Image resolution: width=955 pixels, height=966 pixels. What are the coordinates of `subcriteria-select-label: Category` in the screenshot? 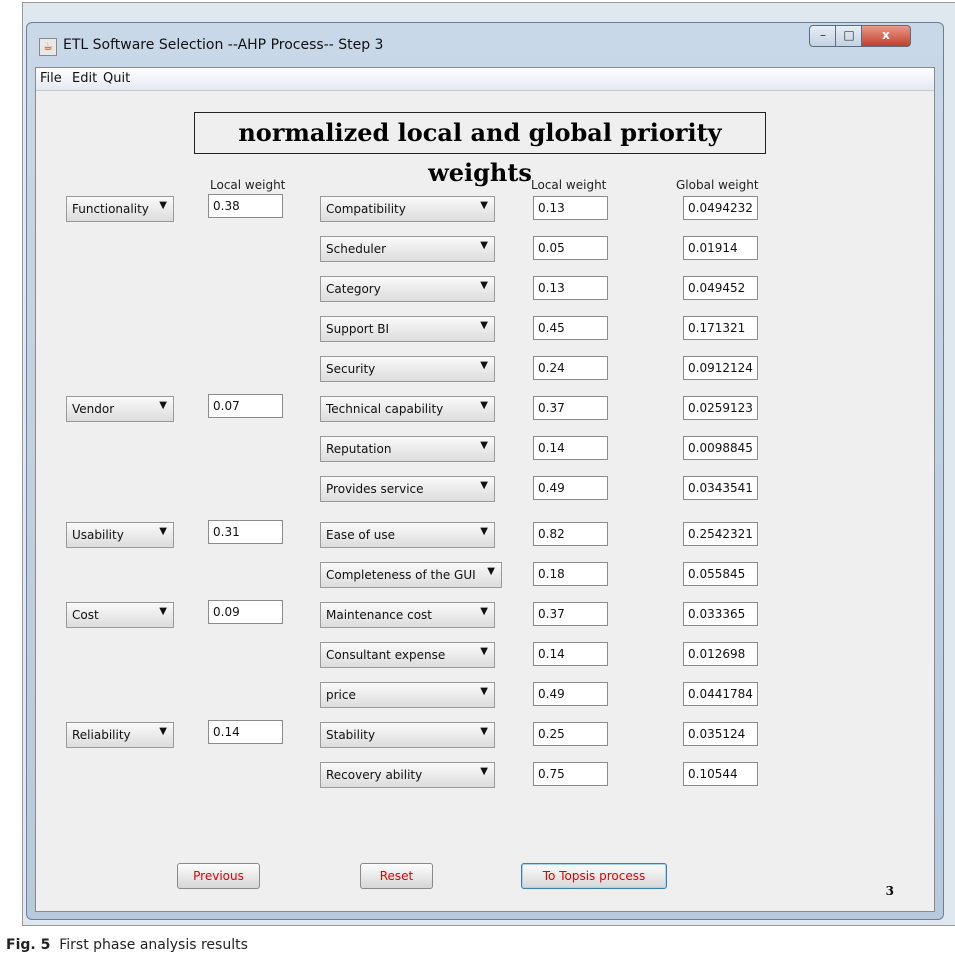 It's located at (353, 289).